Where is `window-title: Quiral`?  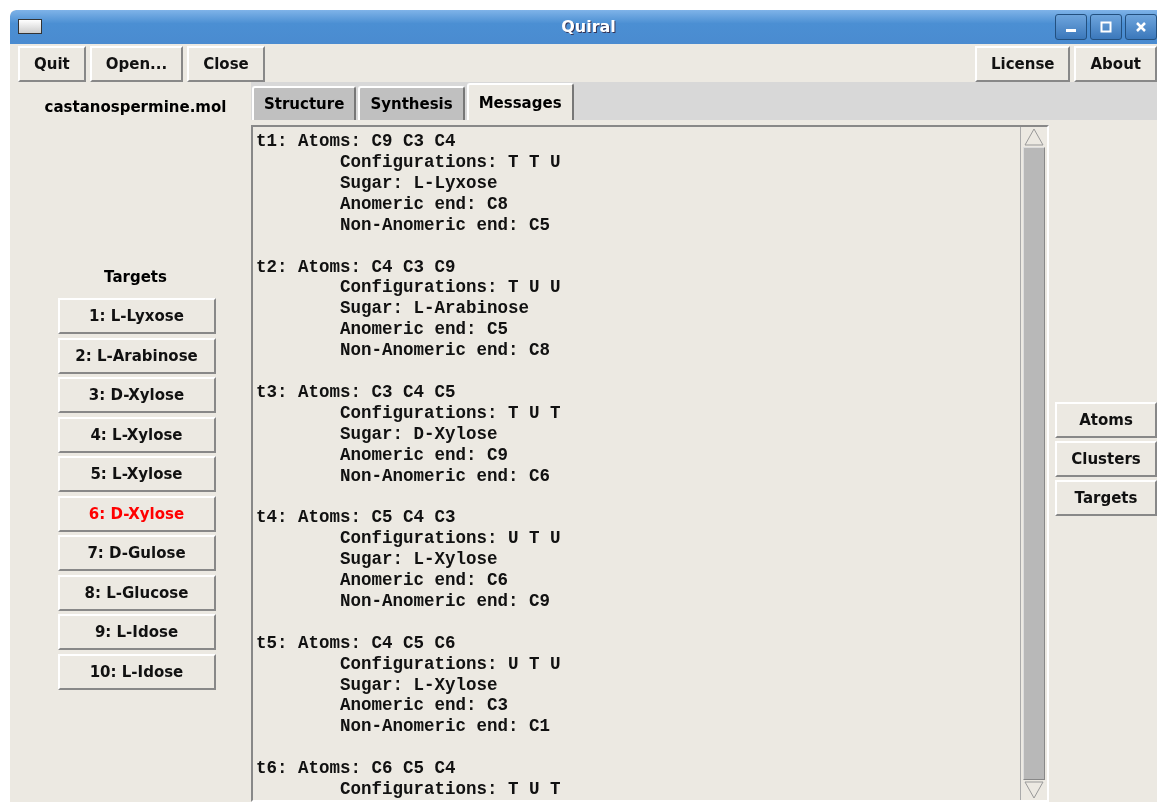
window-title: Quiral is located at coordinates (588, 27).